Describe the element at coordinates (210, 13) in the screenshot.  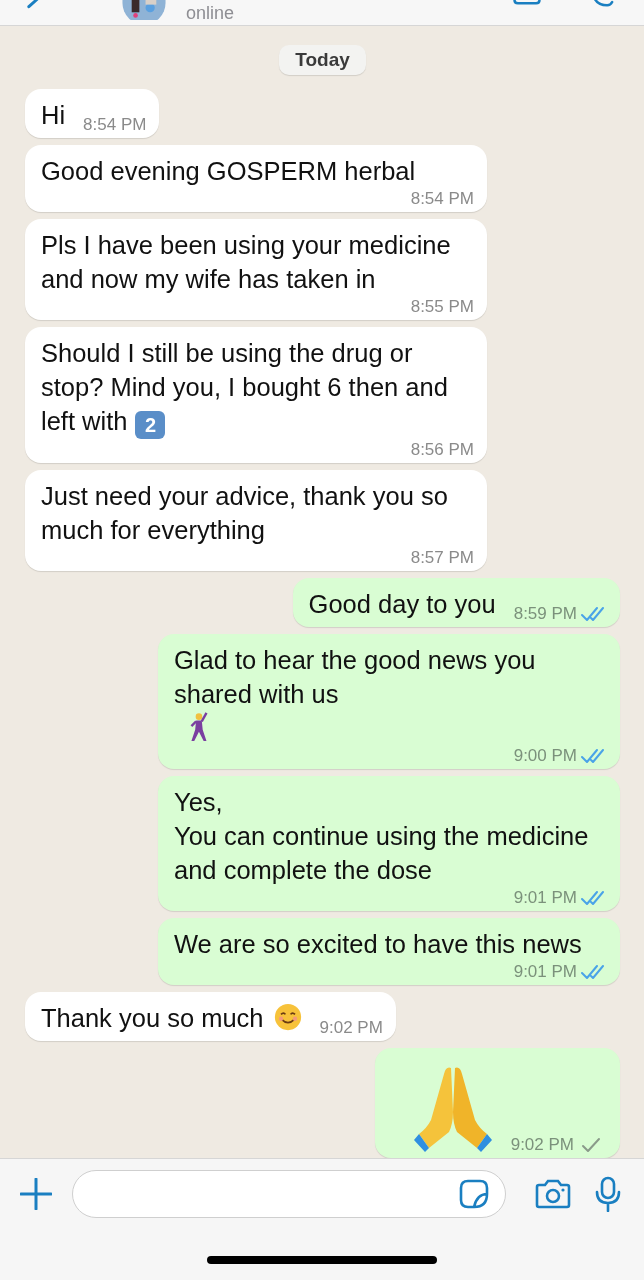
I see `contact-status: online` at that location.